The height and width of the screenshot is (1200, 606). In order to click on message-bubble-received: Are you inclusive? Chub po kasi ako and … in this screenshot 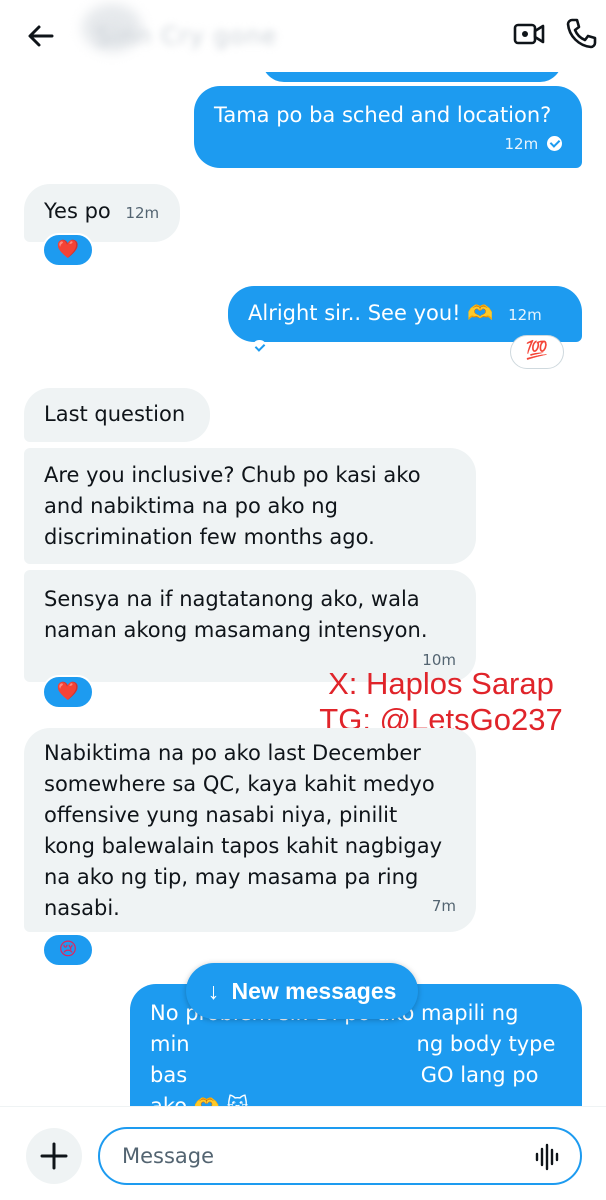, I will do `click(250, 506)`.